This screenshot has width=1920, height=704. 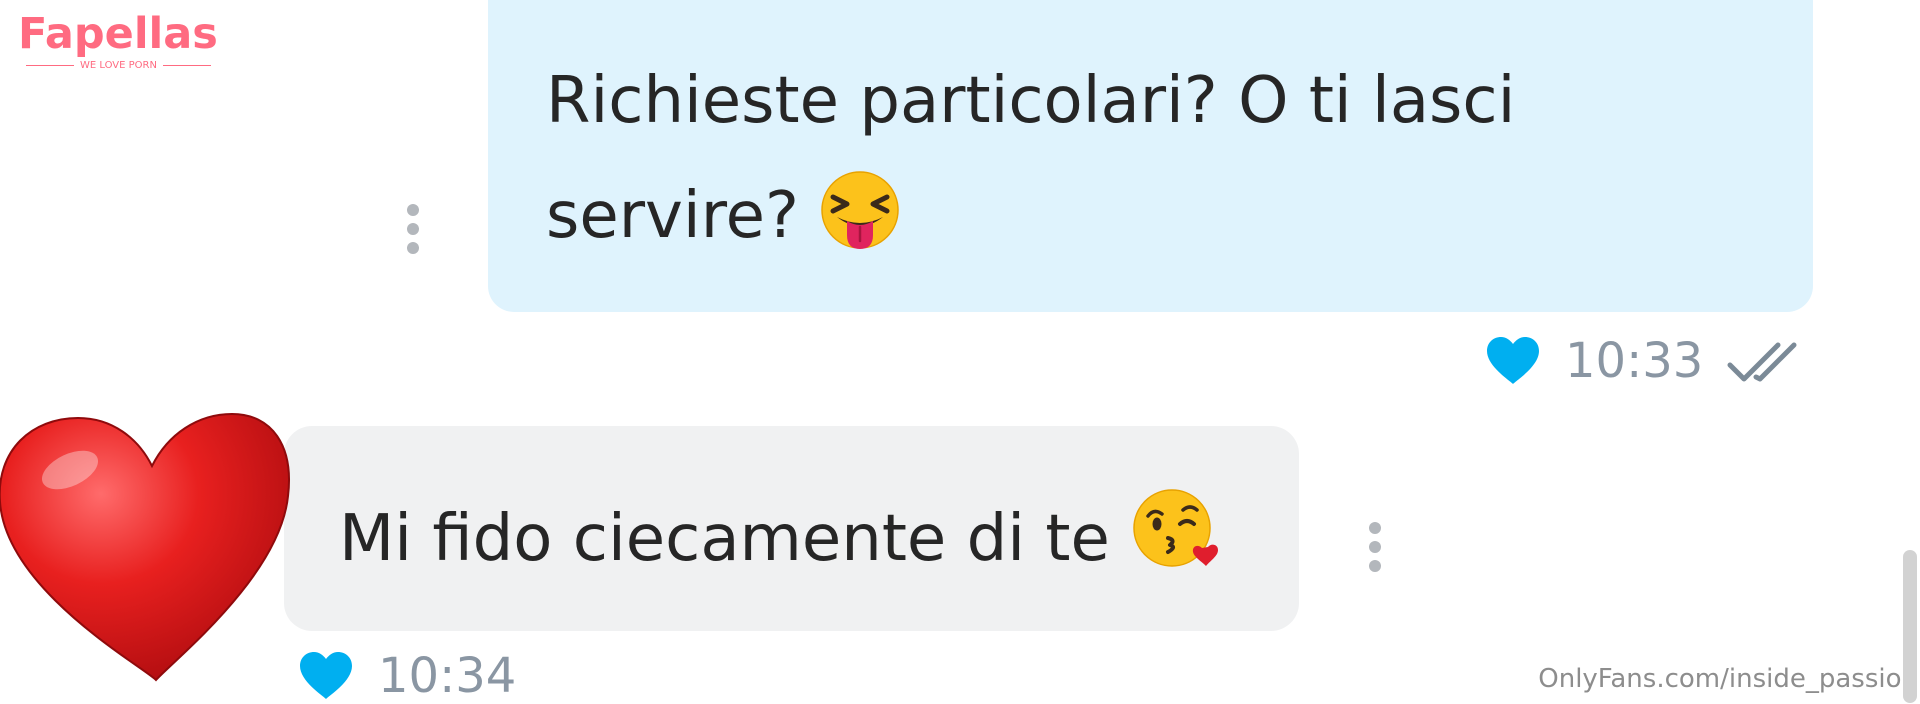 What do you see at coordinates (860, 210) in the screenshot?
I see `squinting-tongue-emoji-icon` at bounding box center [860, 210].